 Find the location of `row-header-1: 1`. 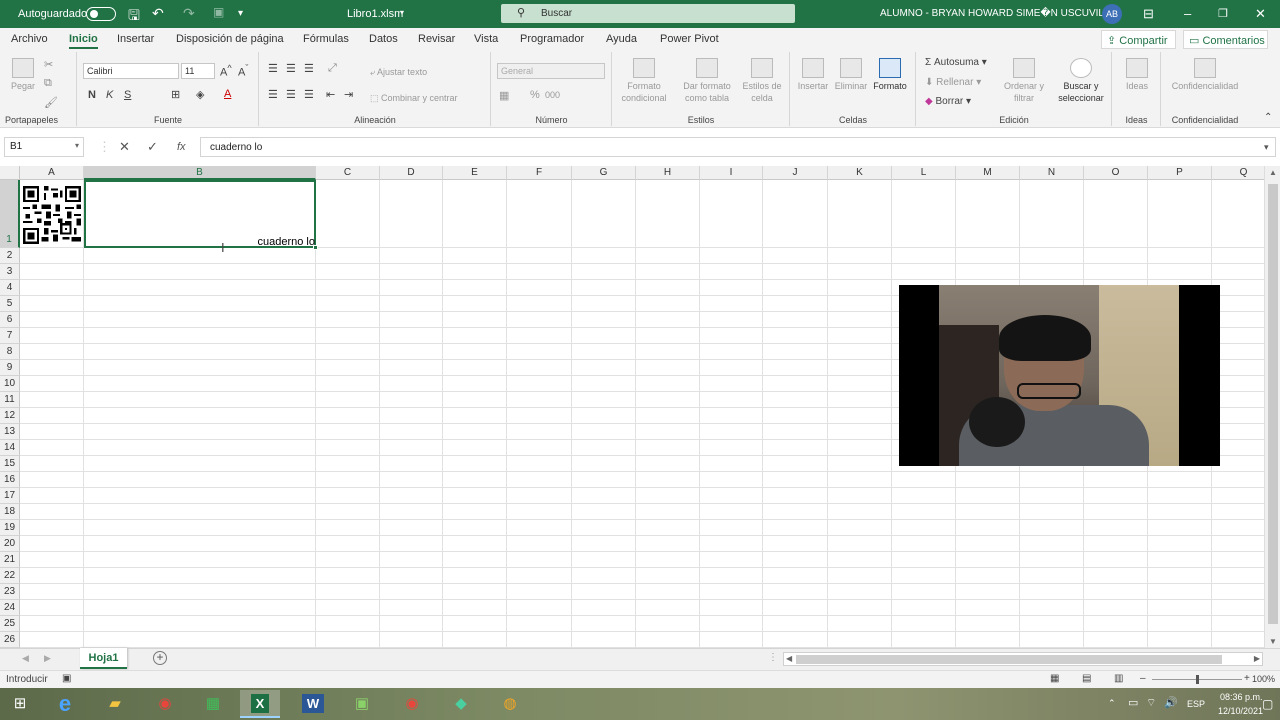

row-header-1: 1 is located at coordinates (10, 214).